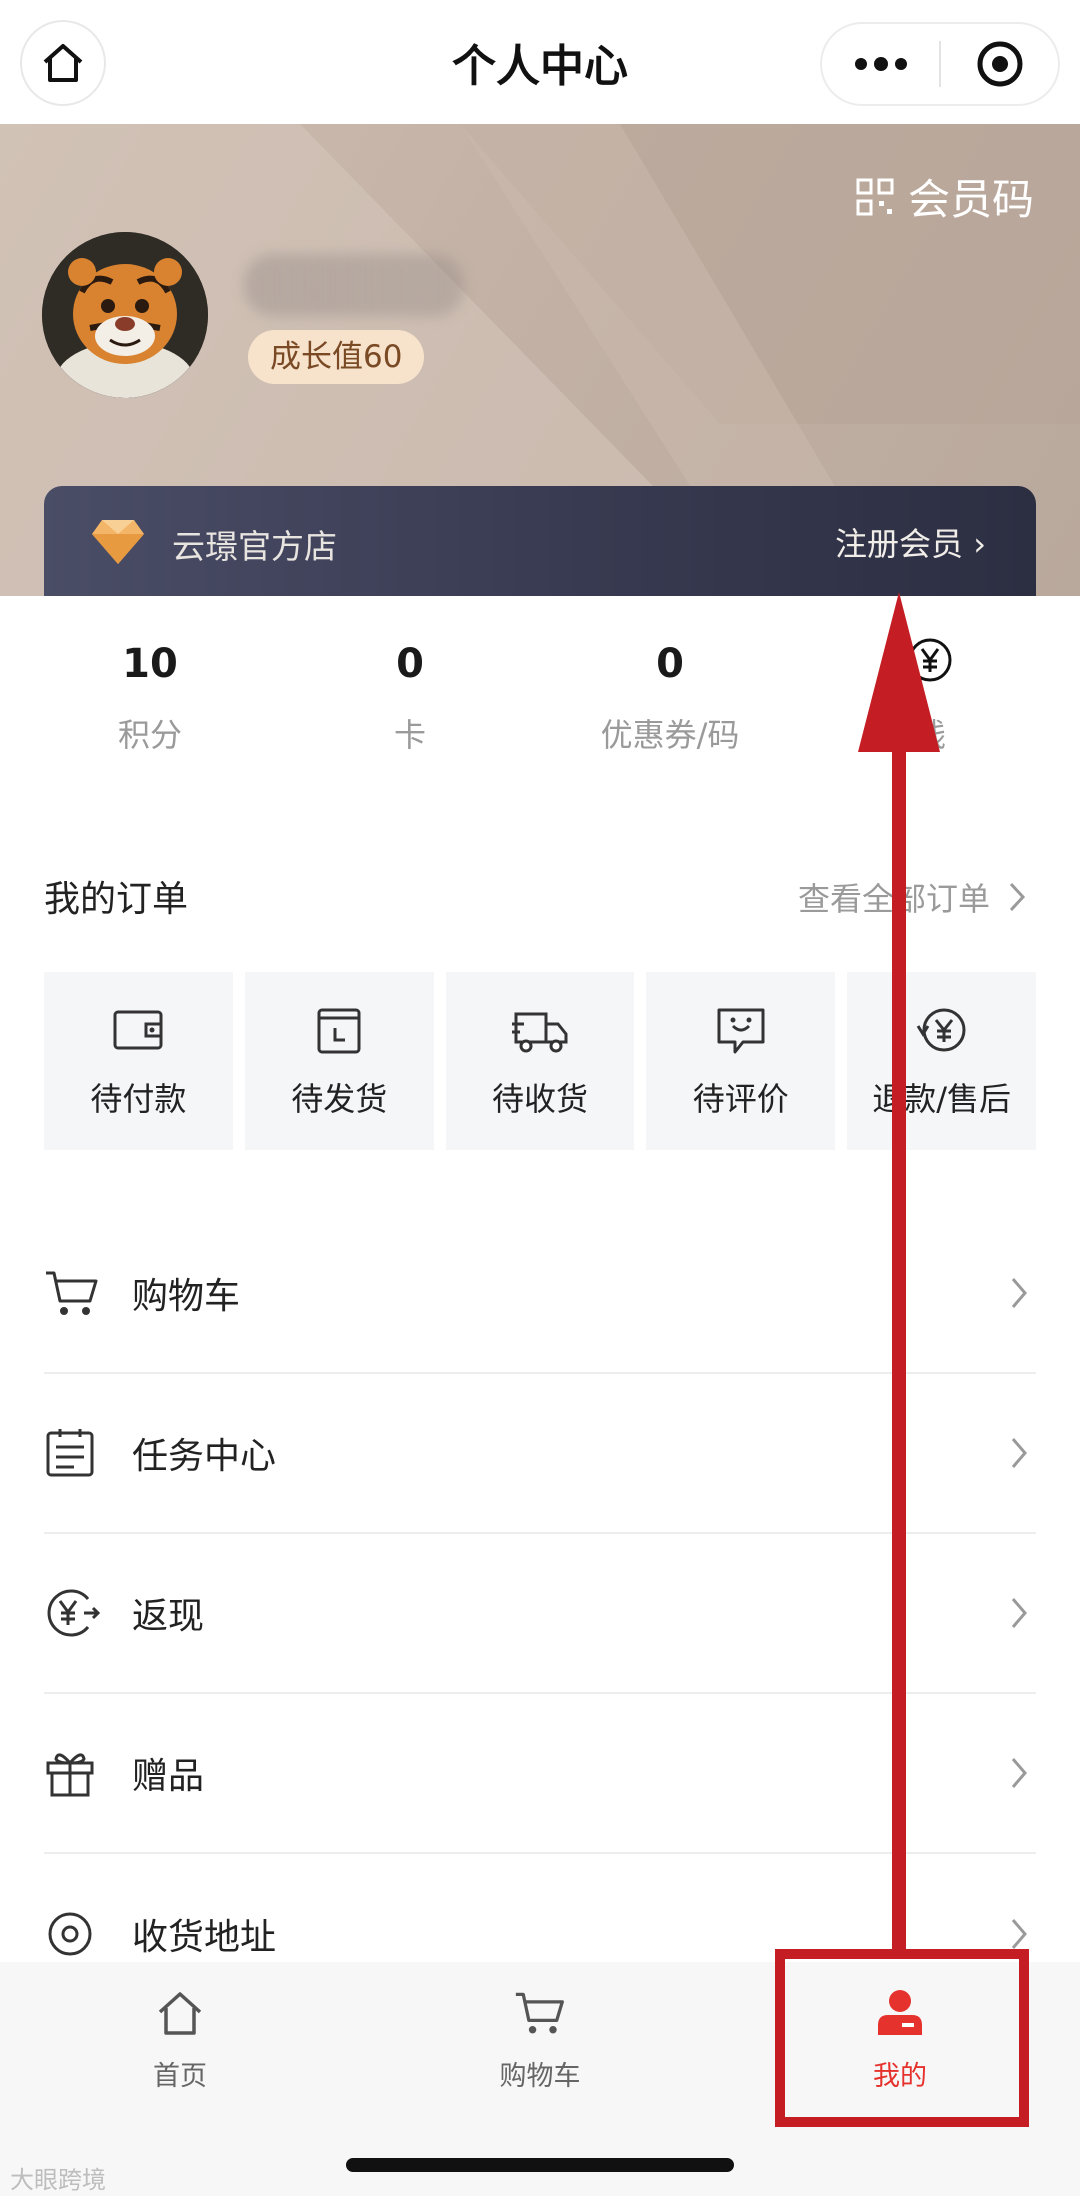 Image resolution: width=1080 pixels, height=2196 pixels. What do you see at coordinates (900, 2037) in the screenshot?
I see `tab-mine: 我的` at bounding box center [900, 2037].